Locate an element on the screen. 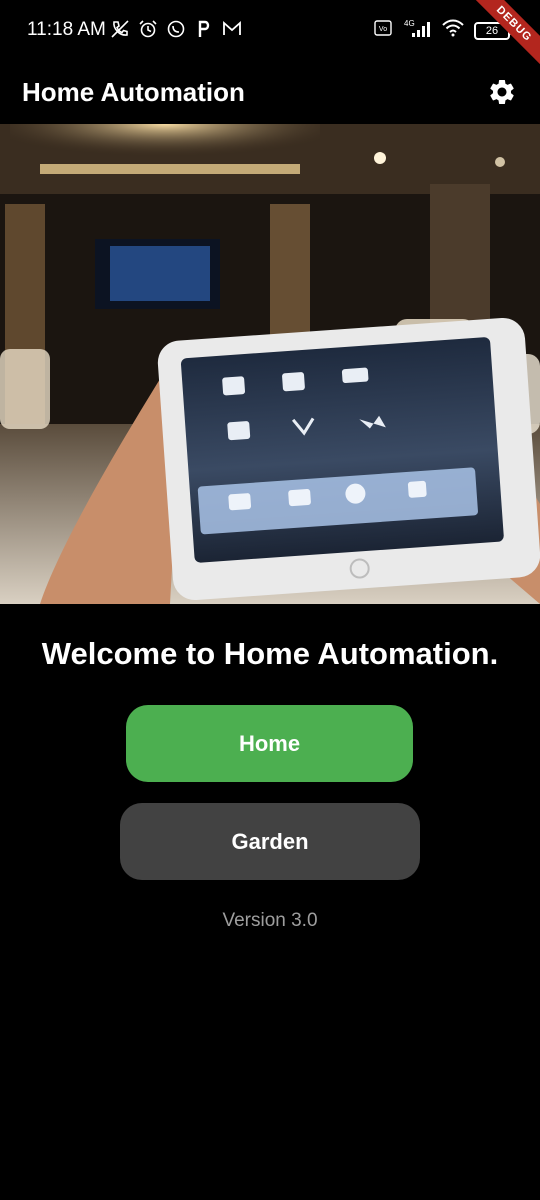 The width and height of the screenshot is (540, 1200). gmail-icon is located at coordinates (232, 29).